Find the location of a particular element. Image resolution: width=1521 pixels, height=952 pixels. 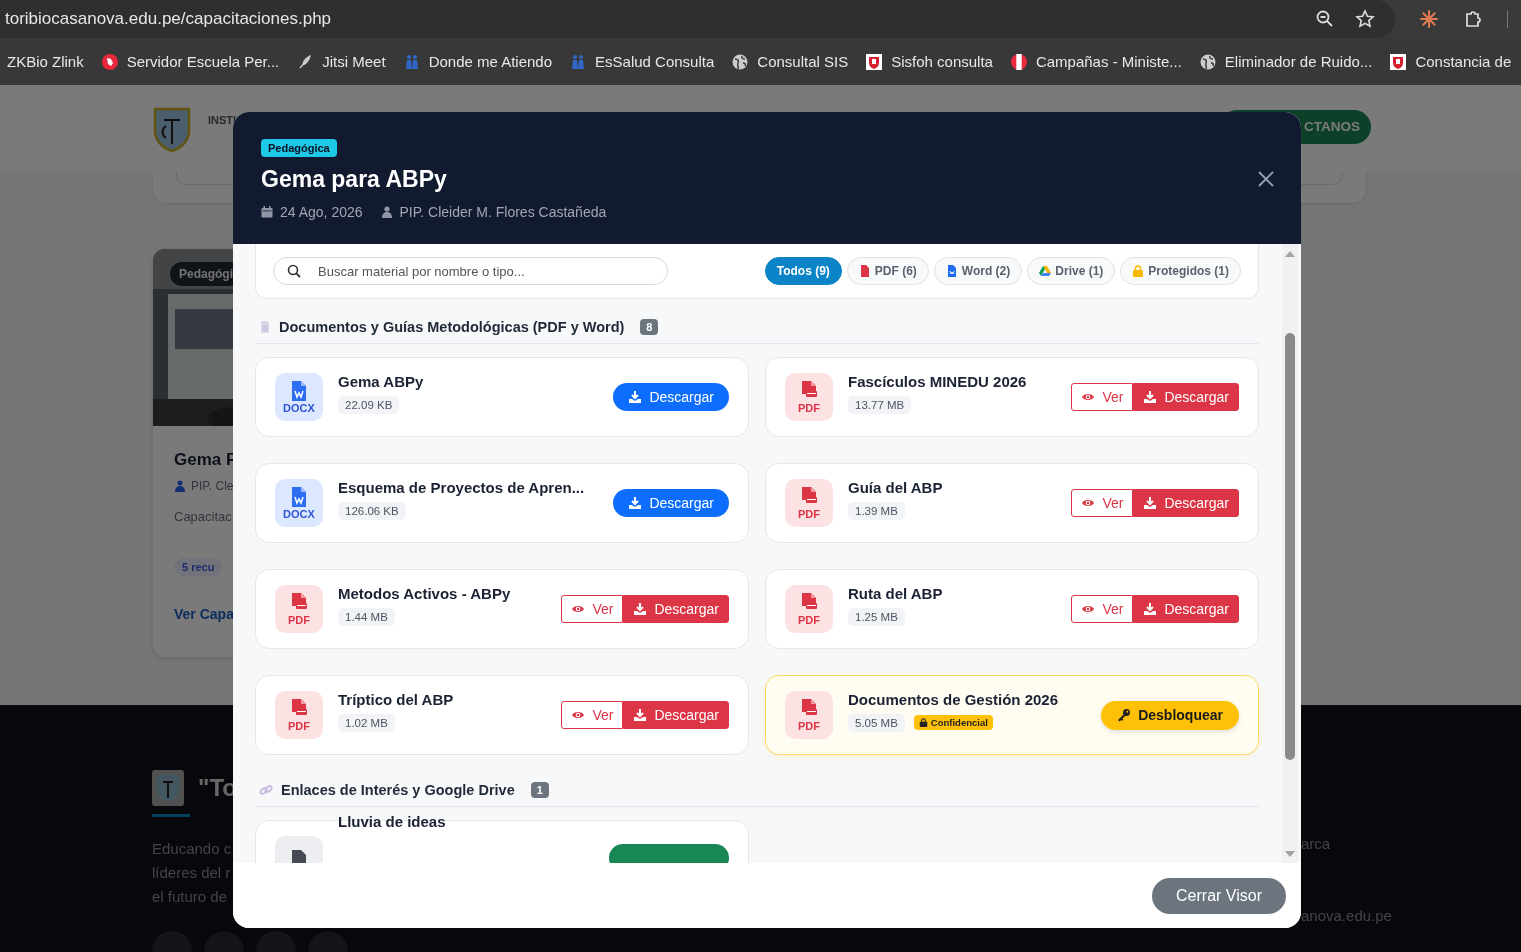

footer-text: arca is located at coordinates (1316, 843).